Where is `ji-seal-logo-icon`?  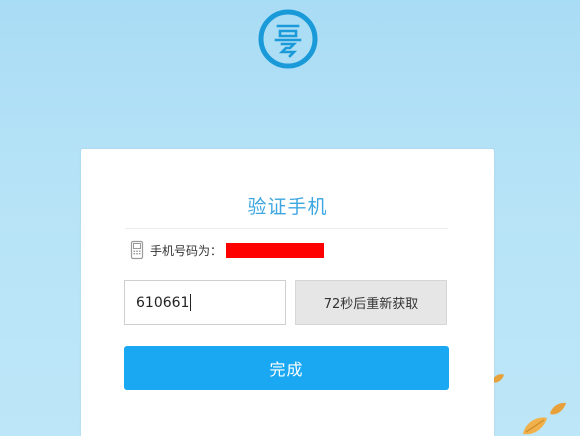
ji-seal-logo-icon is located at coordinates (288, 39).